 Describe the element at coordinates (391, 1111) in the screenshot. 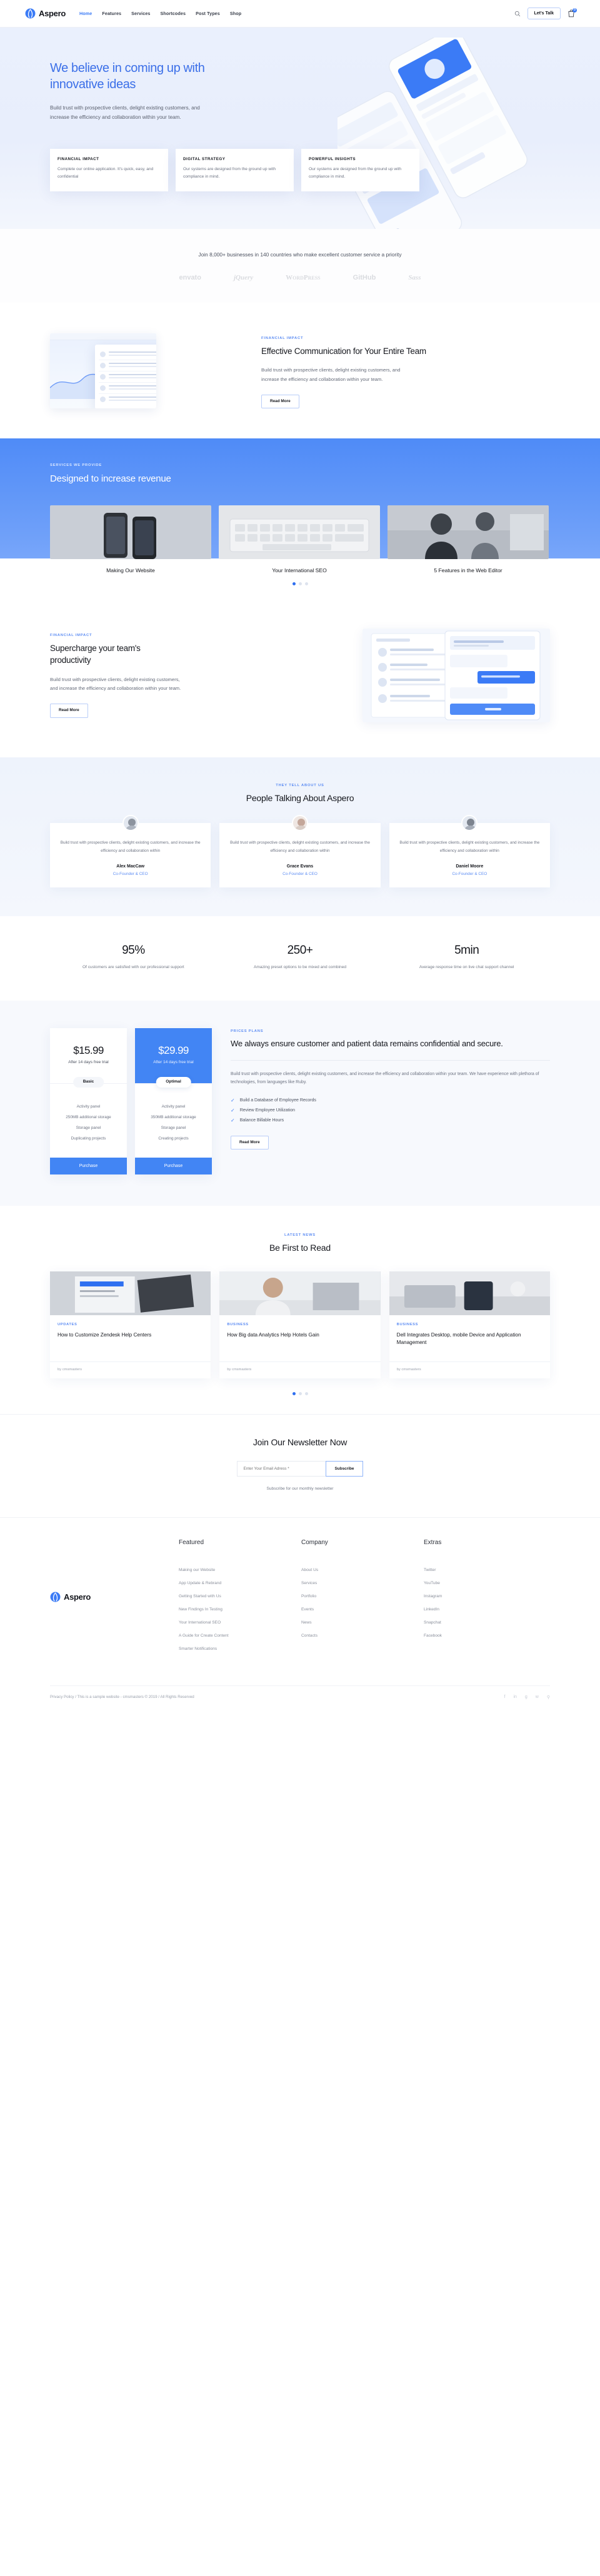

I see `check-list-item: ✓ Review Employee Utilization` at that location.